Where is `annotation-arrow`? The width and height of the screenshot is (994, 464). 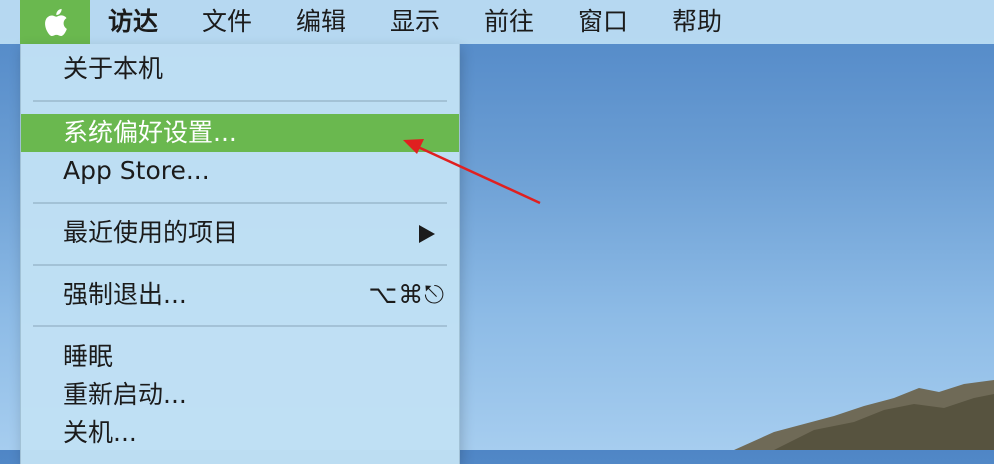 annotation-arrow is located at coordinates (472, 172).